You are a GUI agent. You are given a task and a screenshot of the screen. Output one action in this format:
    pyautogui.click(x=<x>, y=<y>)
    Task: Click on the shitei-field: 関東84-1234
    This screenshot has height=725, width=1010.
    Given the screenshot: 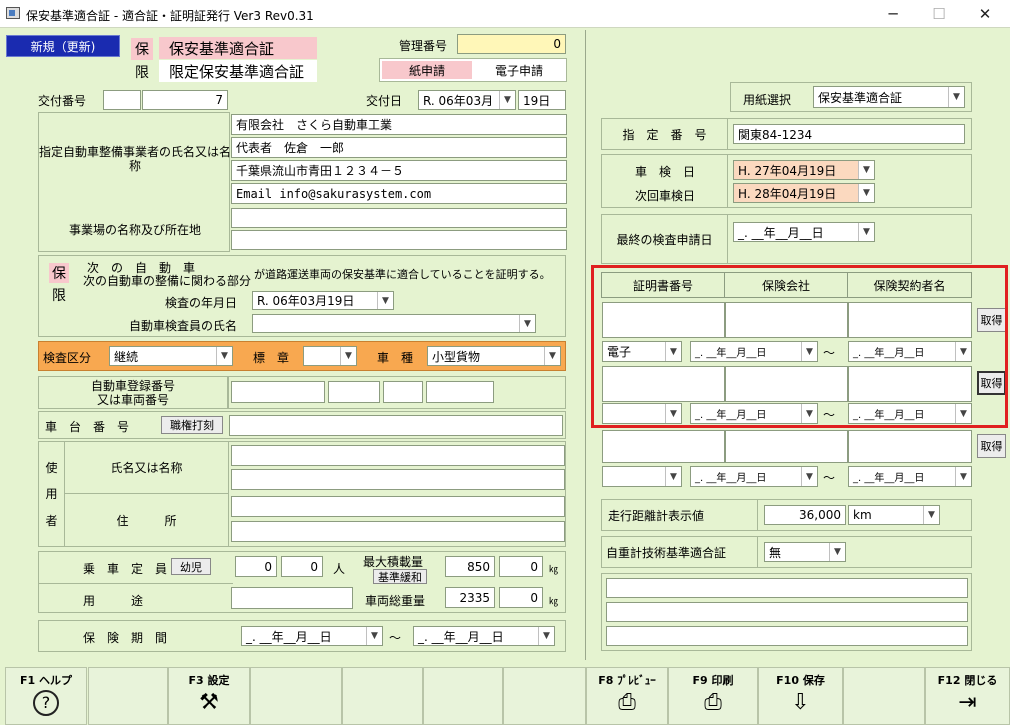 What is the action you would take?
    pyautogui.click(x=849, y=134)
    